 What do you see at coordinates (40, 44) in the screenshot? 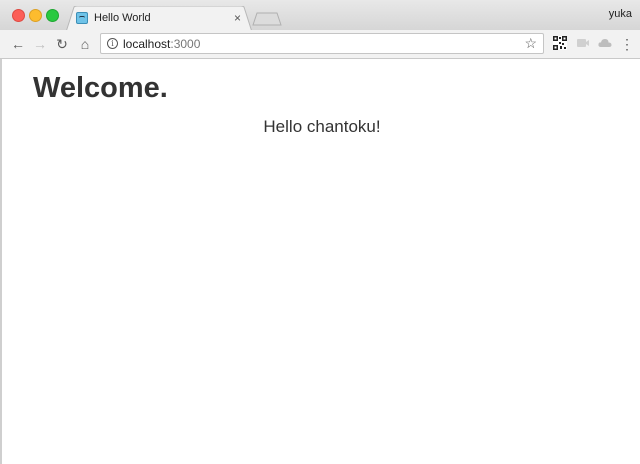
I see `forward-arrow-icon: →` at bounding box center [40, 44].